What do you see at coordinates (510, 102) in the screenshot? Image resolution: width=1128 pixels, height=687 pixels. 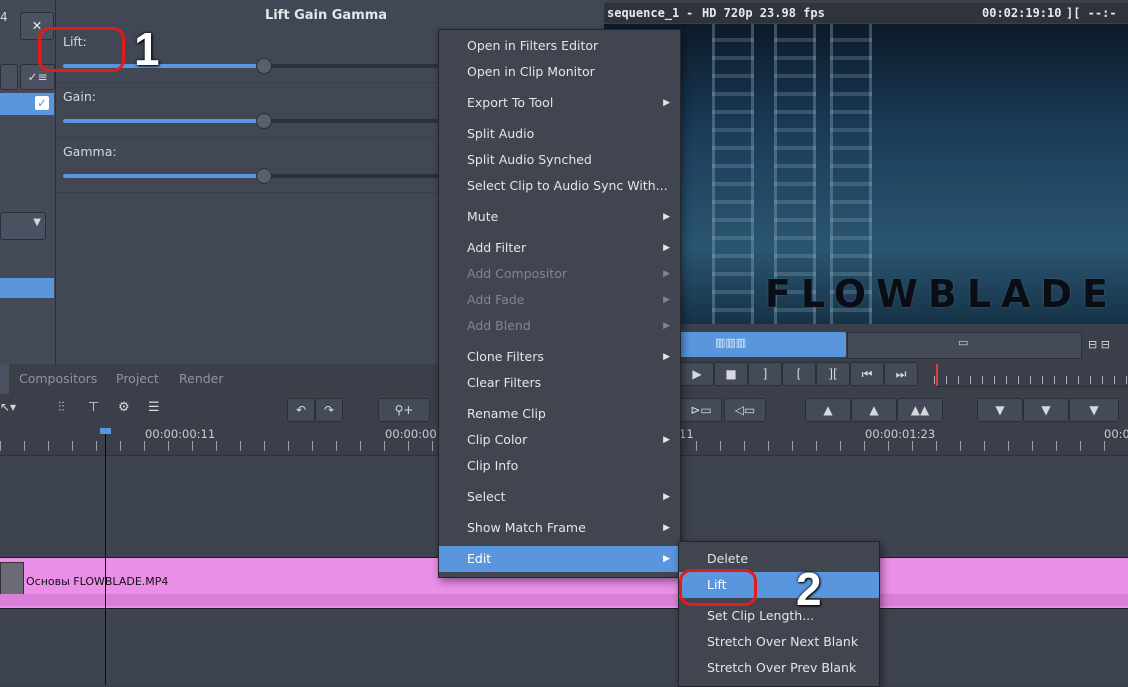 I see `menu-item-label: Export To Tool` at bounding box center [510, 102].